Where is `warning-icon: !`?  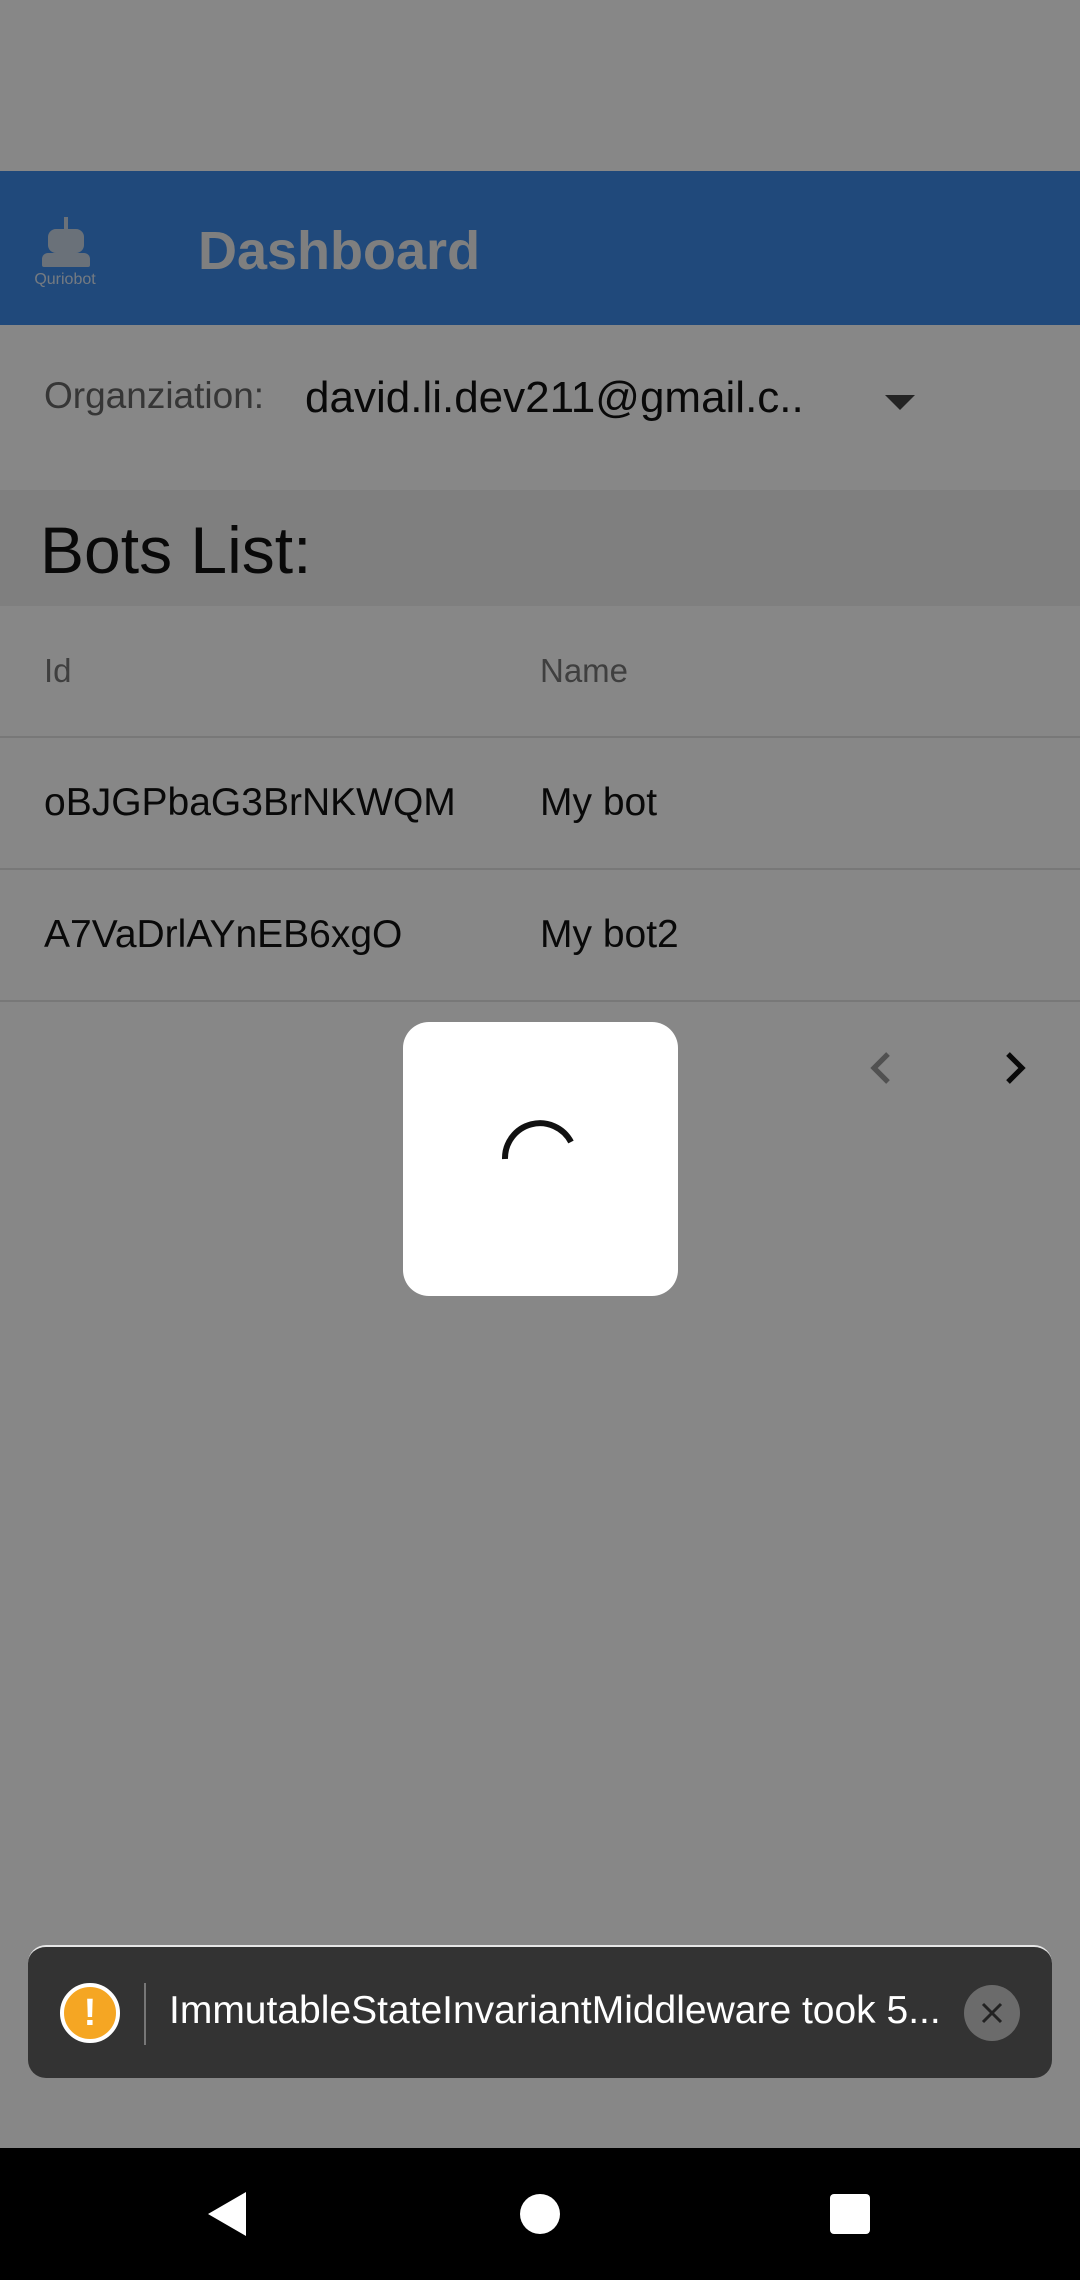
warning-icon: ! is located at coordinates (90, 2013).